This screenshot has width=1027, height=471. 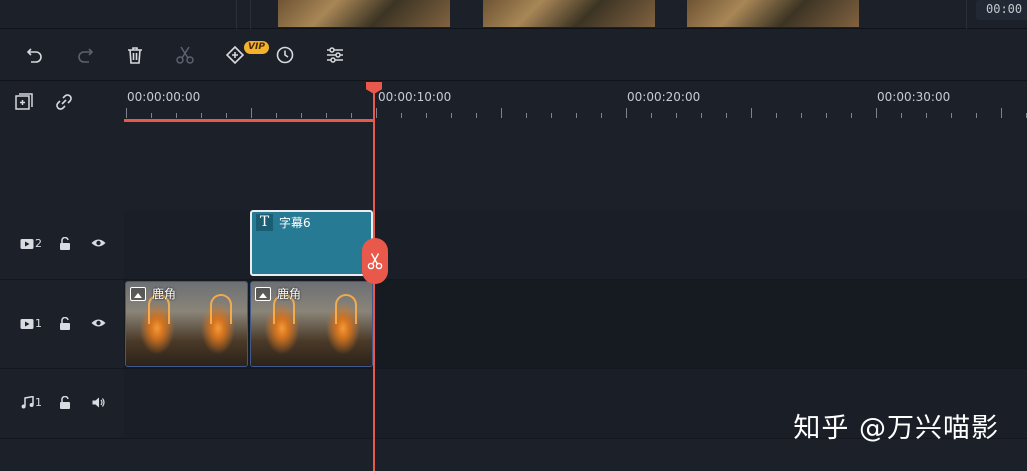 I want to click on image-icon, so click(x=138, y=293).